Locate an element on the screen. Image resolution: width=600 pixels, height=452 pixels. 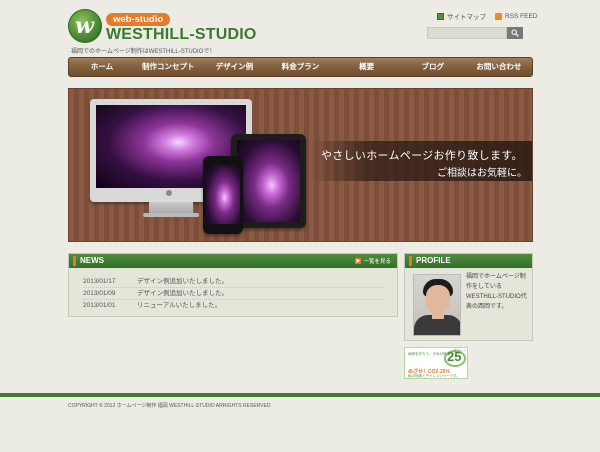
rss-icon is located at coordinates (498, 16).